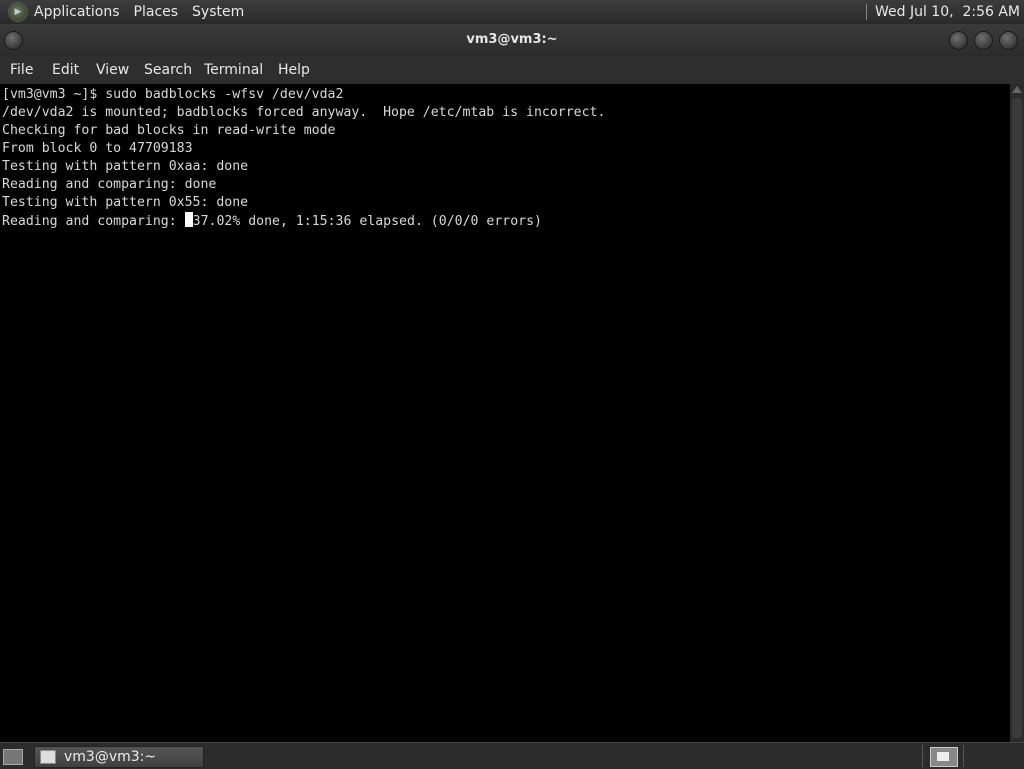 This screenshot has width=1024, height=769. What do you see at coordinates (866, 12) in the screenshot?
I see `panel-separator` at bounding box center [866, 12].